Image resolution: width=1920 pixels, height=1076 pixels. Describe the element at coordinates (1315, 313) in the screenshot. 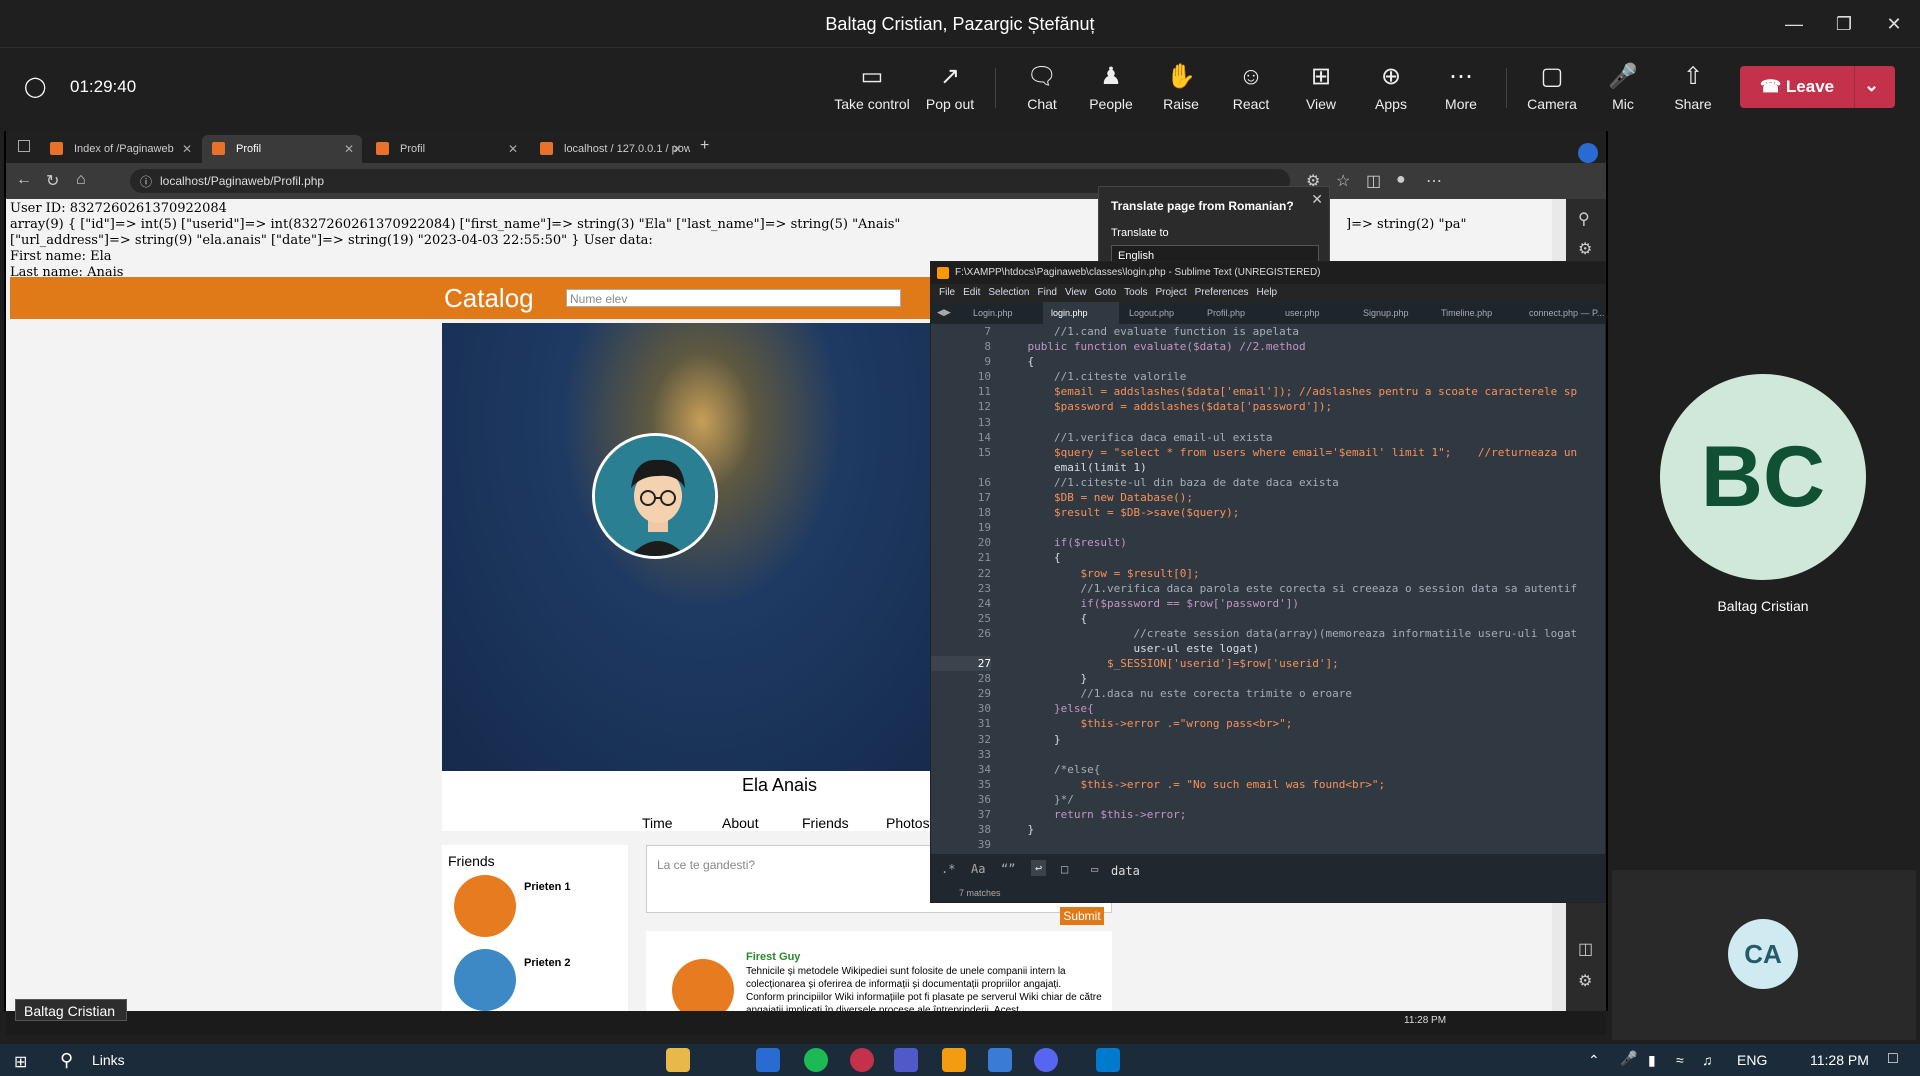

I see `editor-tab: user.php` at that location.